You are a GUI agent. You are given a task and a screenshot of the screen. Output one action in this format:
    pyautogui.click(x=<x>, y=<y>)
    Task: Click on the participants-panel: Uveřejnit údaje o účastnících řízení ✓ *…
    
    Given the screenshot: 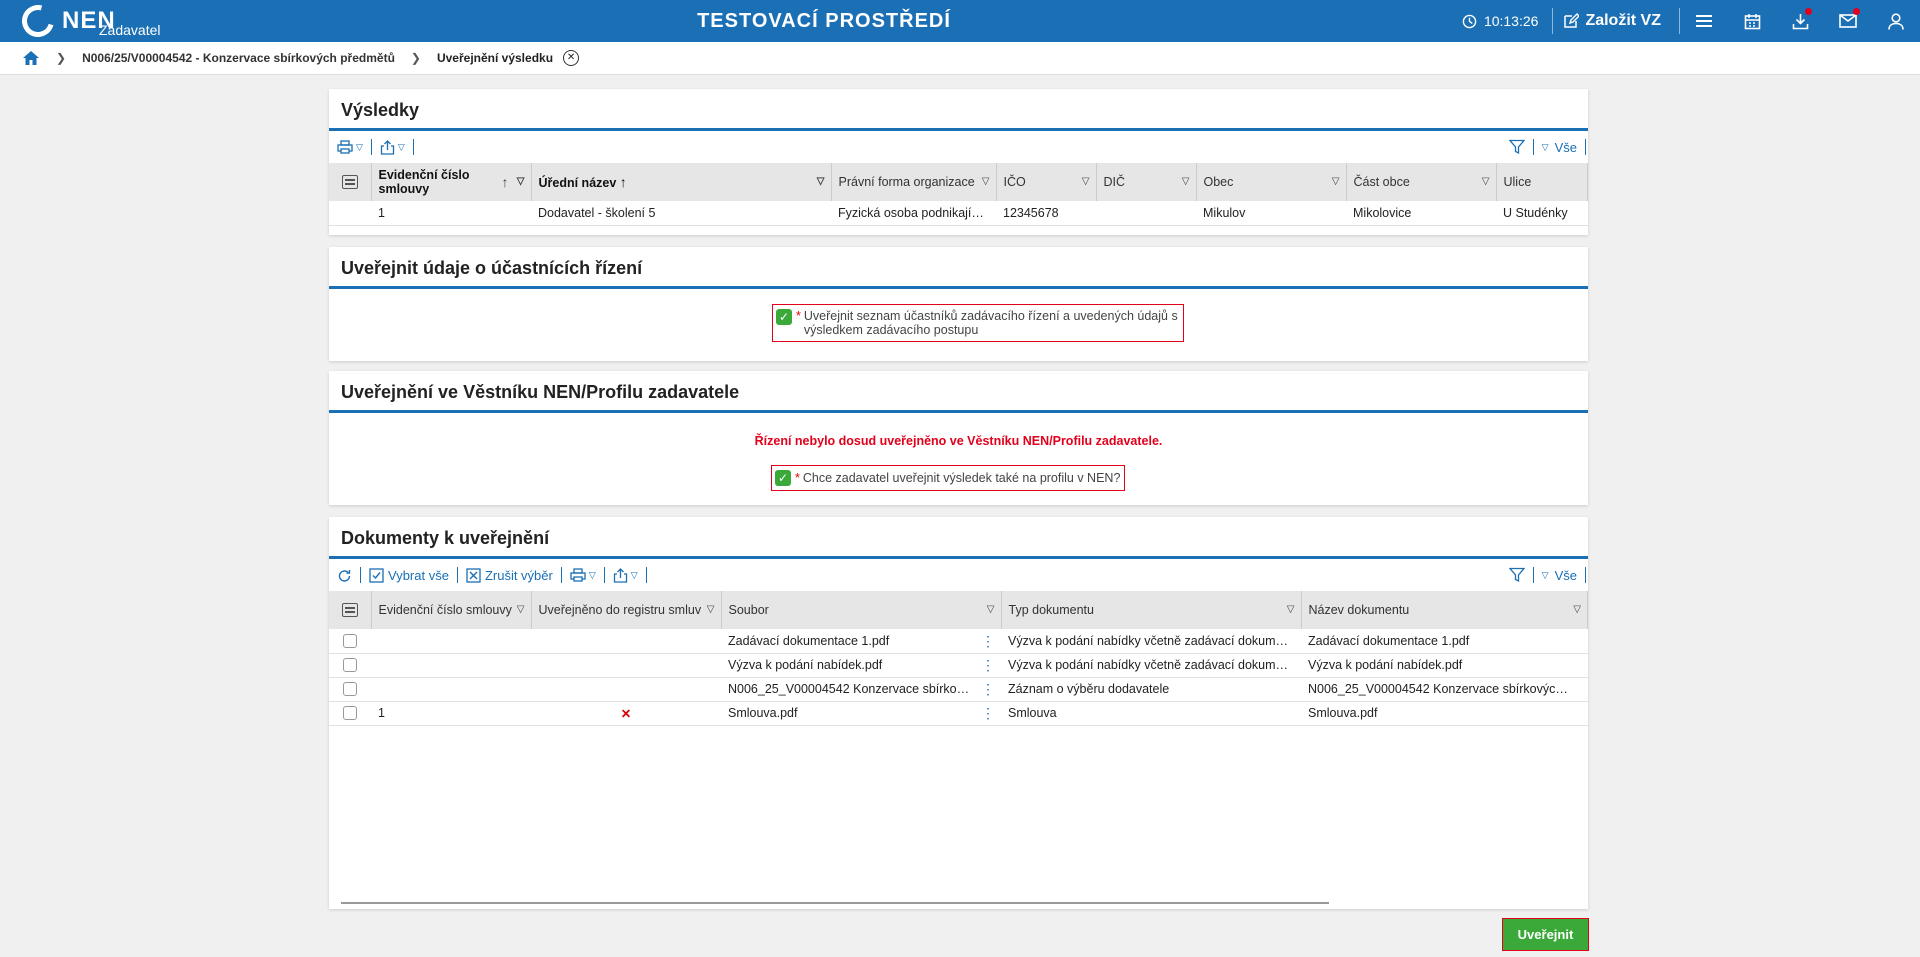 What is the action you would take?
    pyautogui.click(x=958, y=304)
    